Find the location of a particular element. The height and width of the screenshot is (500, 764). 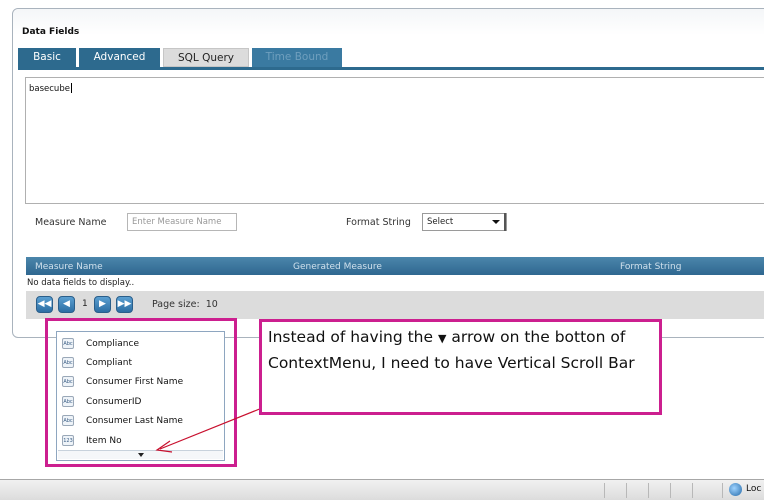

context-menu-item: 123 Item No is located at coordinates (142, 441).